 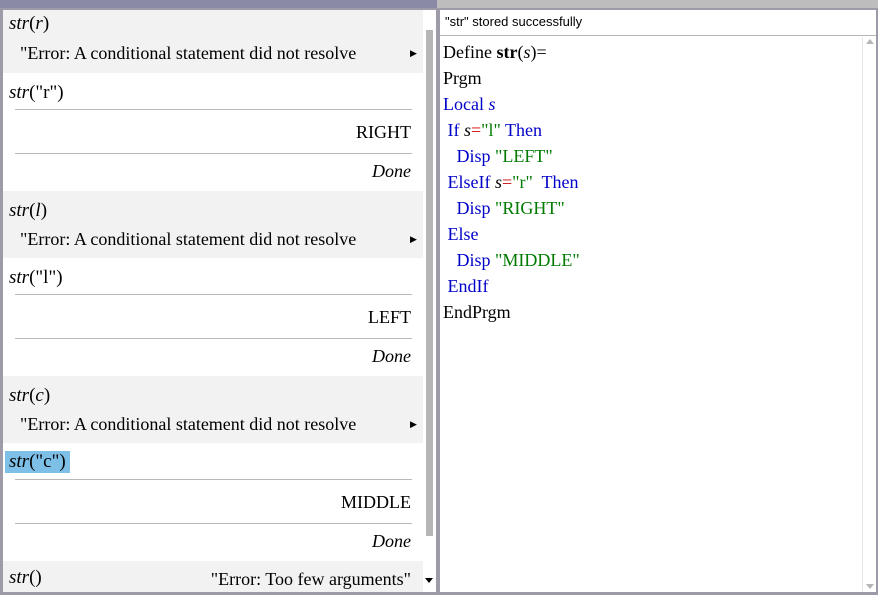 I want to click on function-argument: "l", so click(x=46, y=277).